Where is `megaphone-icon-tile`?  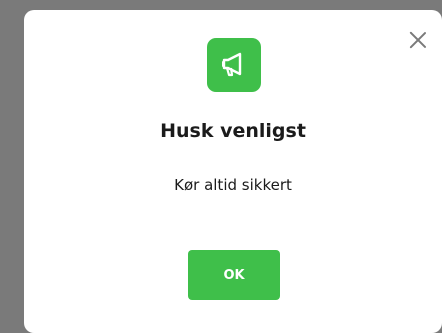
megaphone-icon-tile is located at coordinates (234, 65).